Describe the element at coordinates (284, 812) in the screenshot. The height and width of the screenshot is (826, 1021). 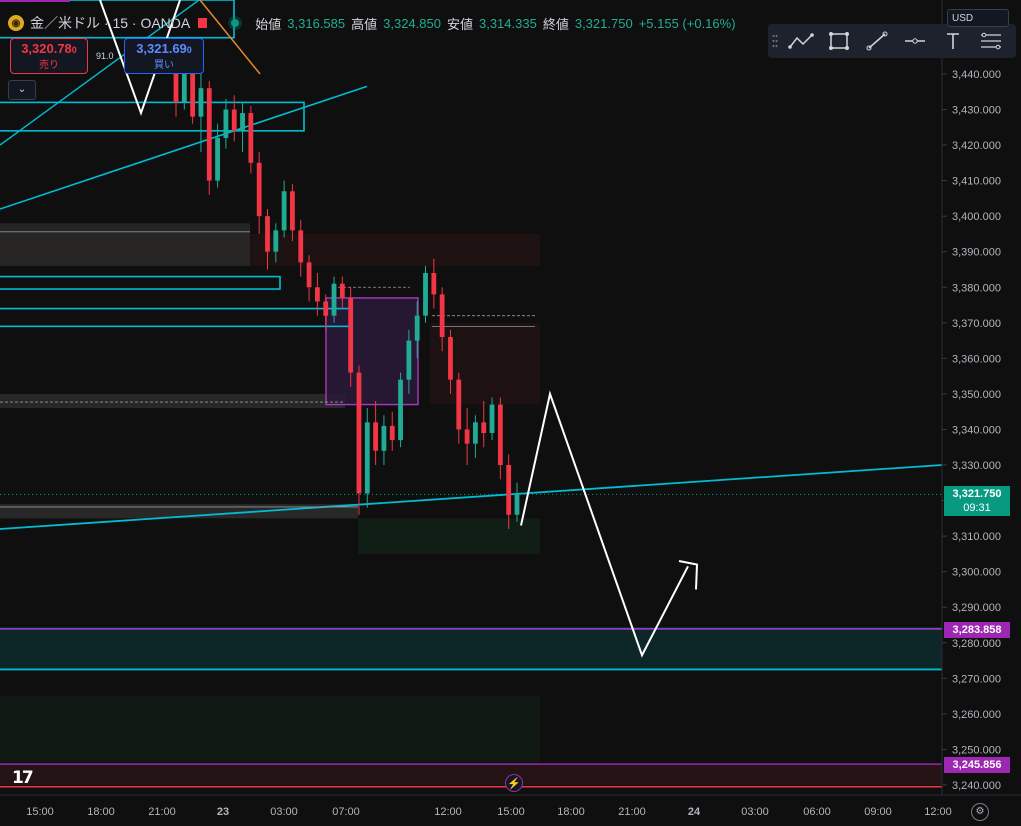
I see `time-tick-label: 03:00` at that location.